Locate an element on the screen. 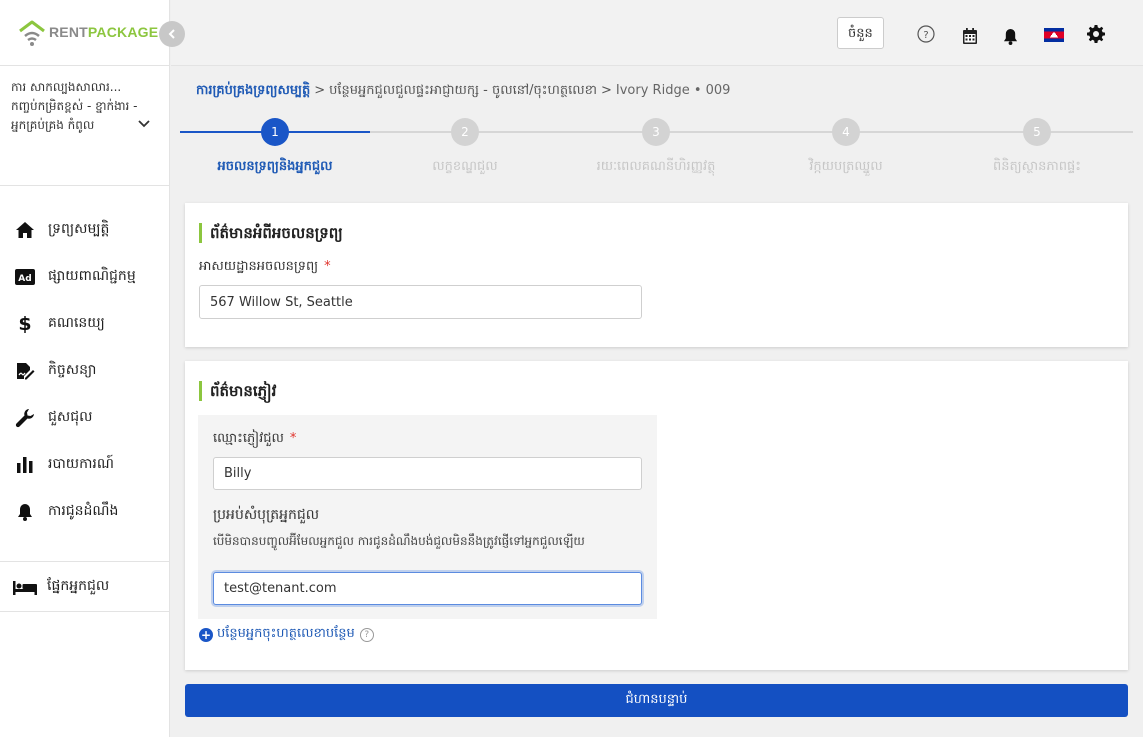  chevron-down-icon is located at coordinates (144, 124).